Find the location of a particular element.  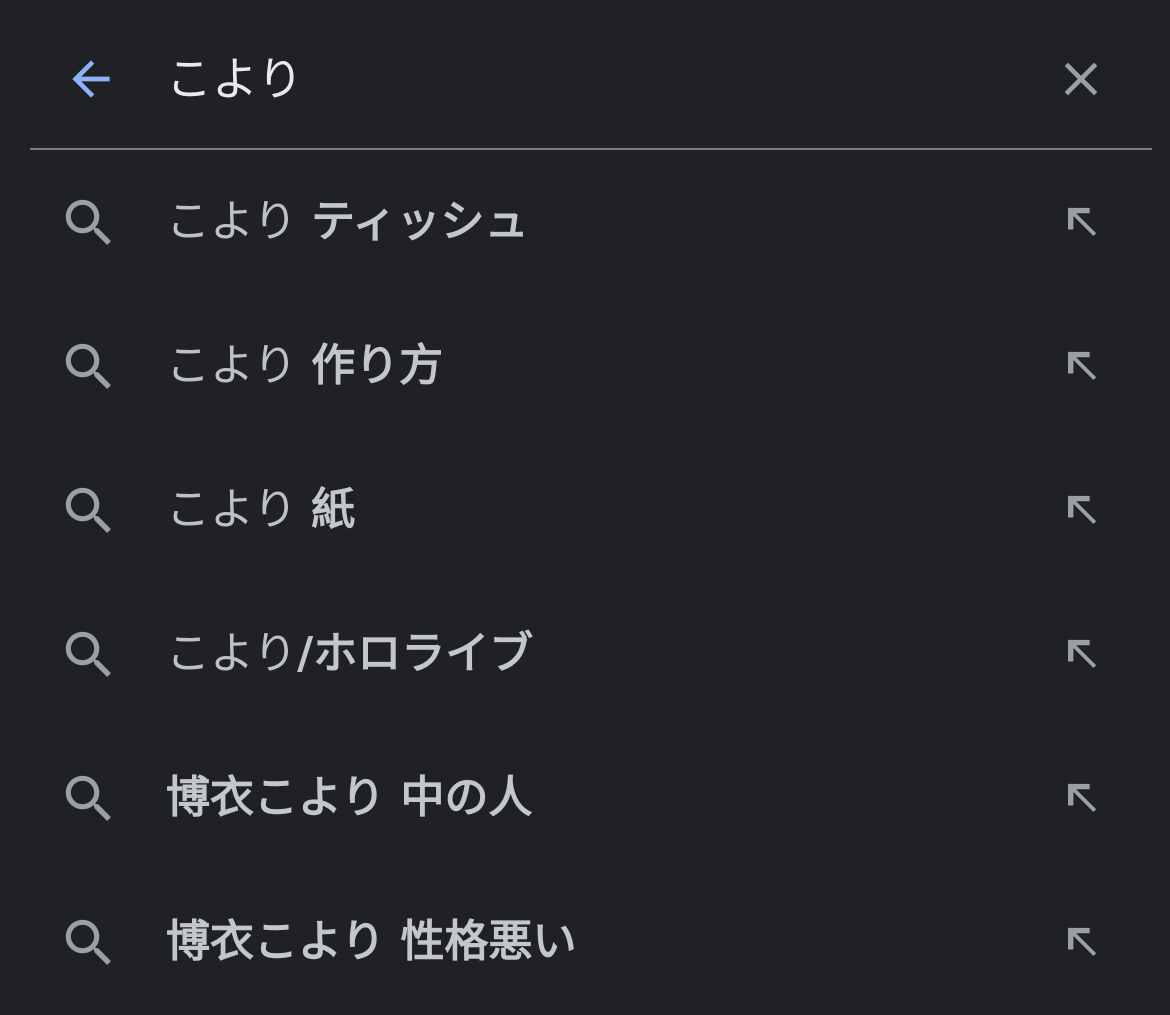

arrow-back-icon is located at coordinates (91, 79).